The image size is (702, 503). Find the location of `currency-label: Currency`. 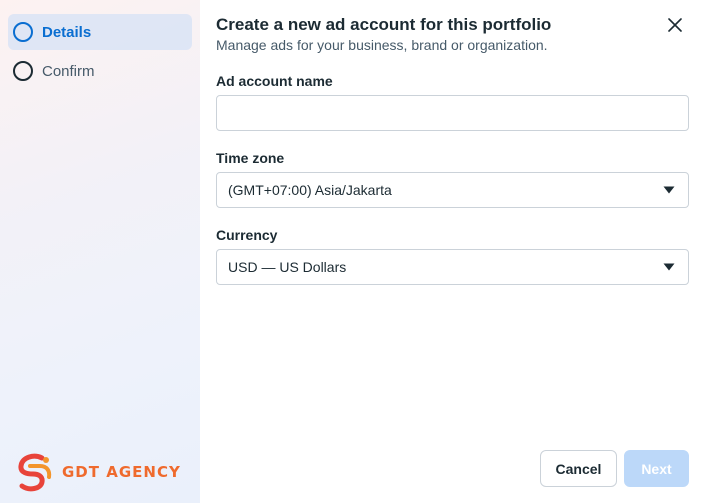

currency-label: Currency is located at coordinates (247, 235).